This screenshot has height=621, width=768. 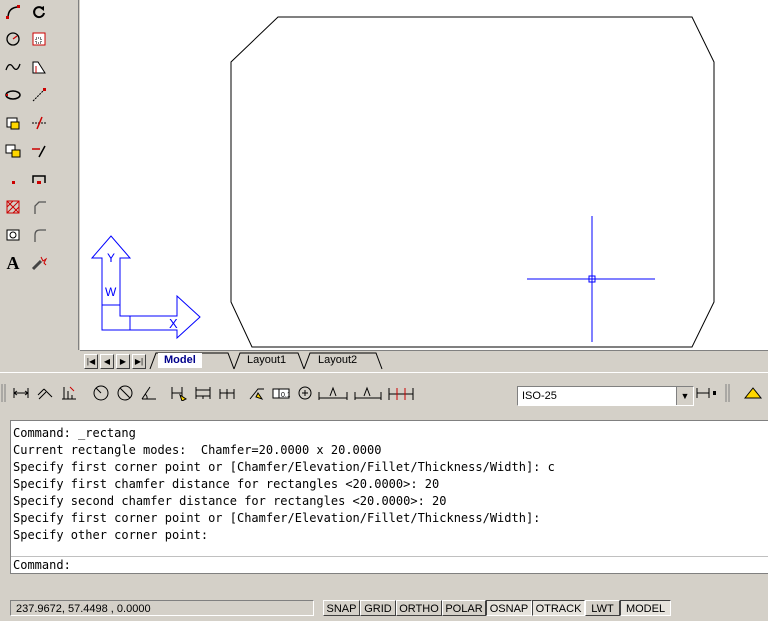 What do you see at coordinates (13, 207) in the screenshot?
I see `hatch-icon` at bounding box center [13, 207].